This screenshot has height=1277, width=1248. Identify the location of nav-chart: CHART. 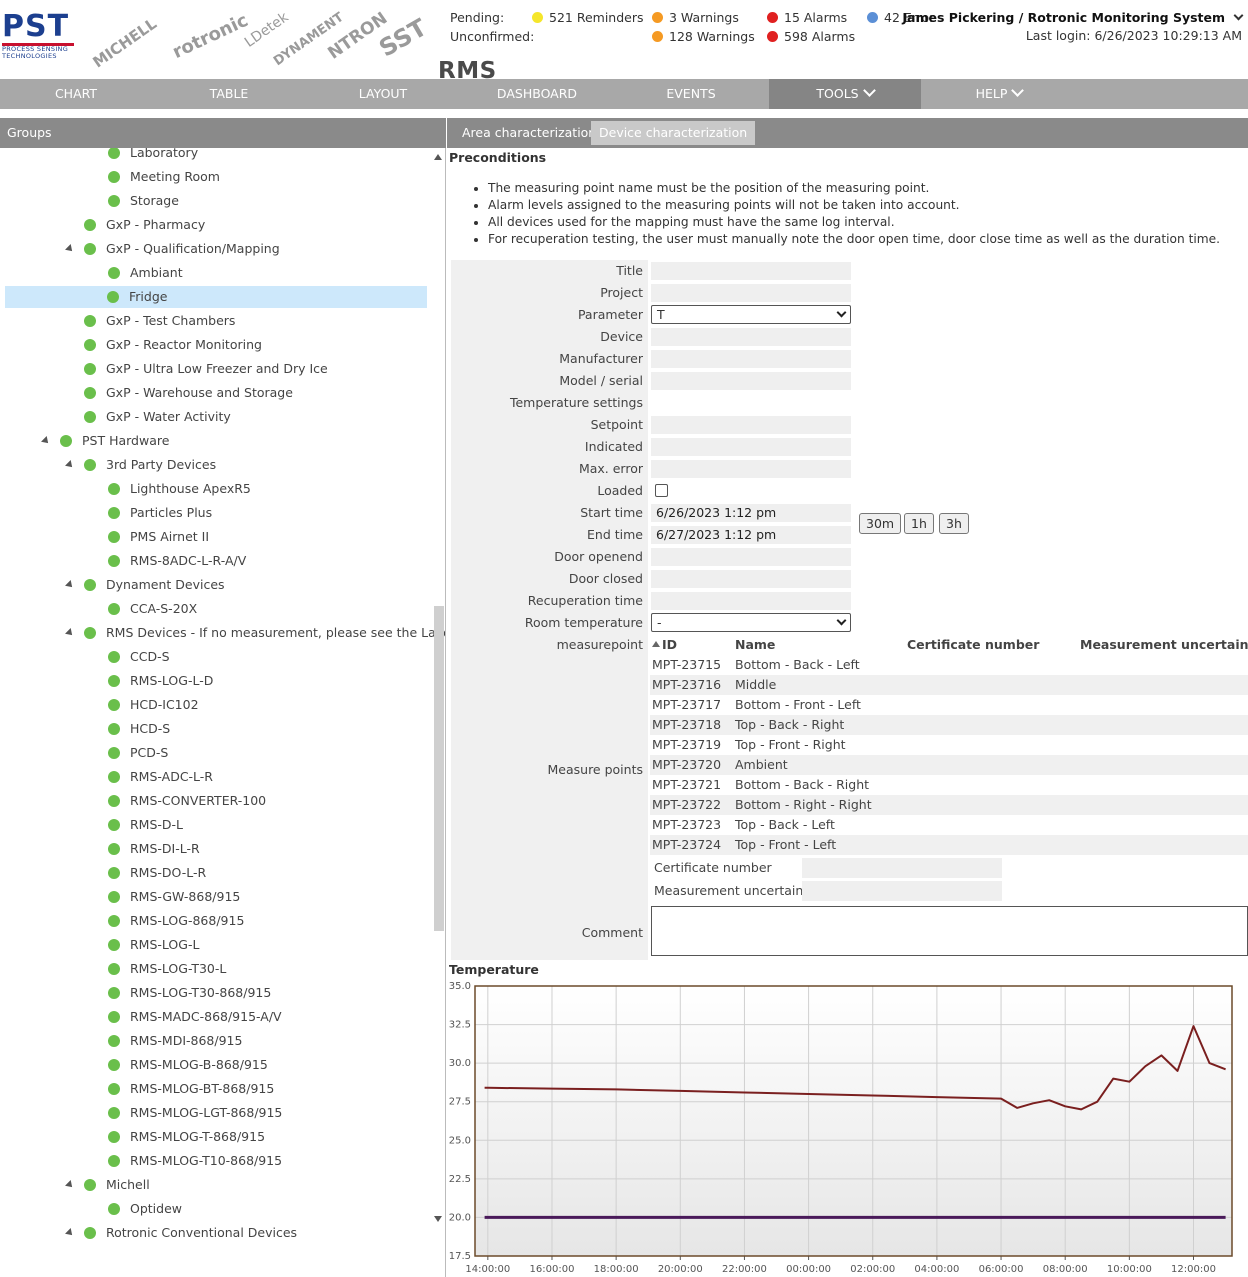
(76, 94).